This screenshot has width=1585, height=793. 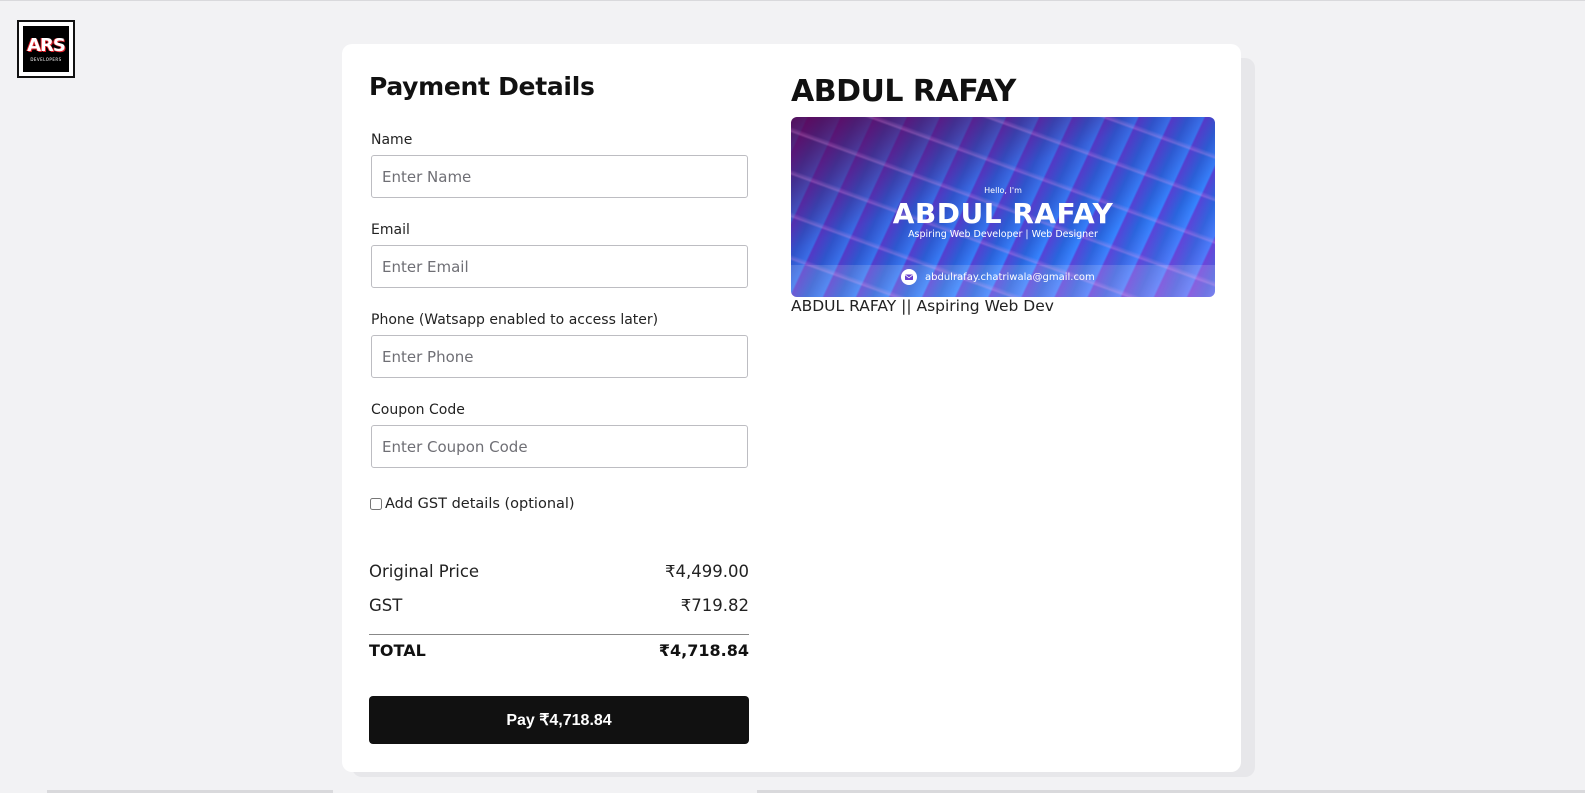 I want to click on phone-label: Phone (Watsapp enabled to access later), so click(x=515, y=320).